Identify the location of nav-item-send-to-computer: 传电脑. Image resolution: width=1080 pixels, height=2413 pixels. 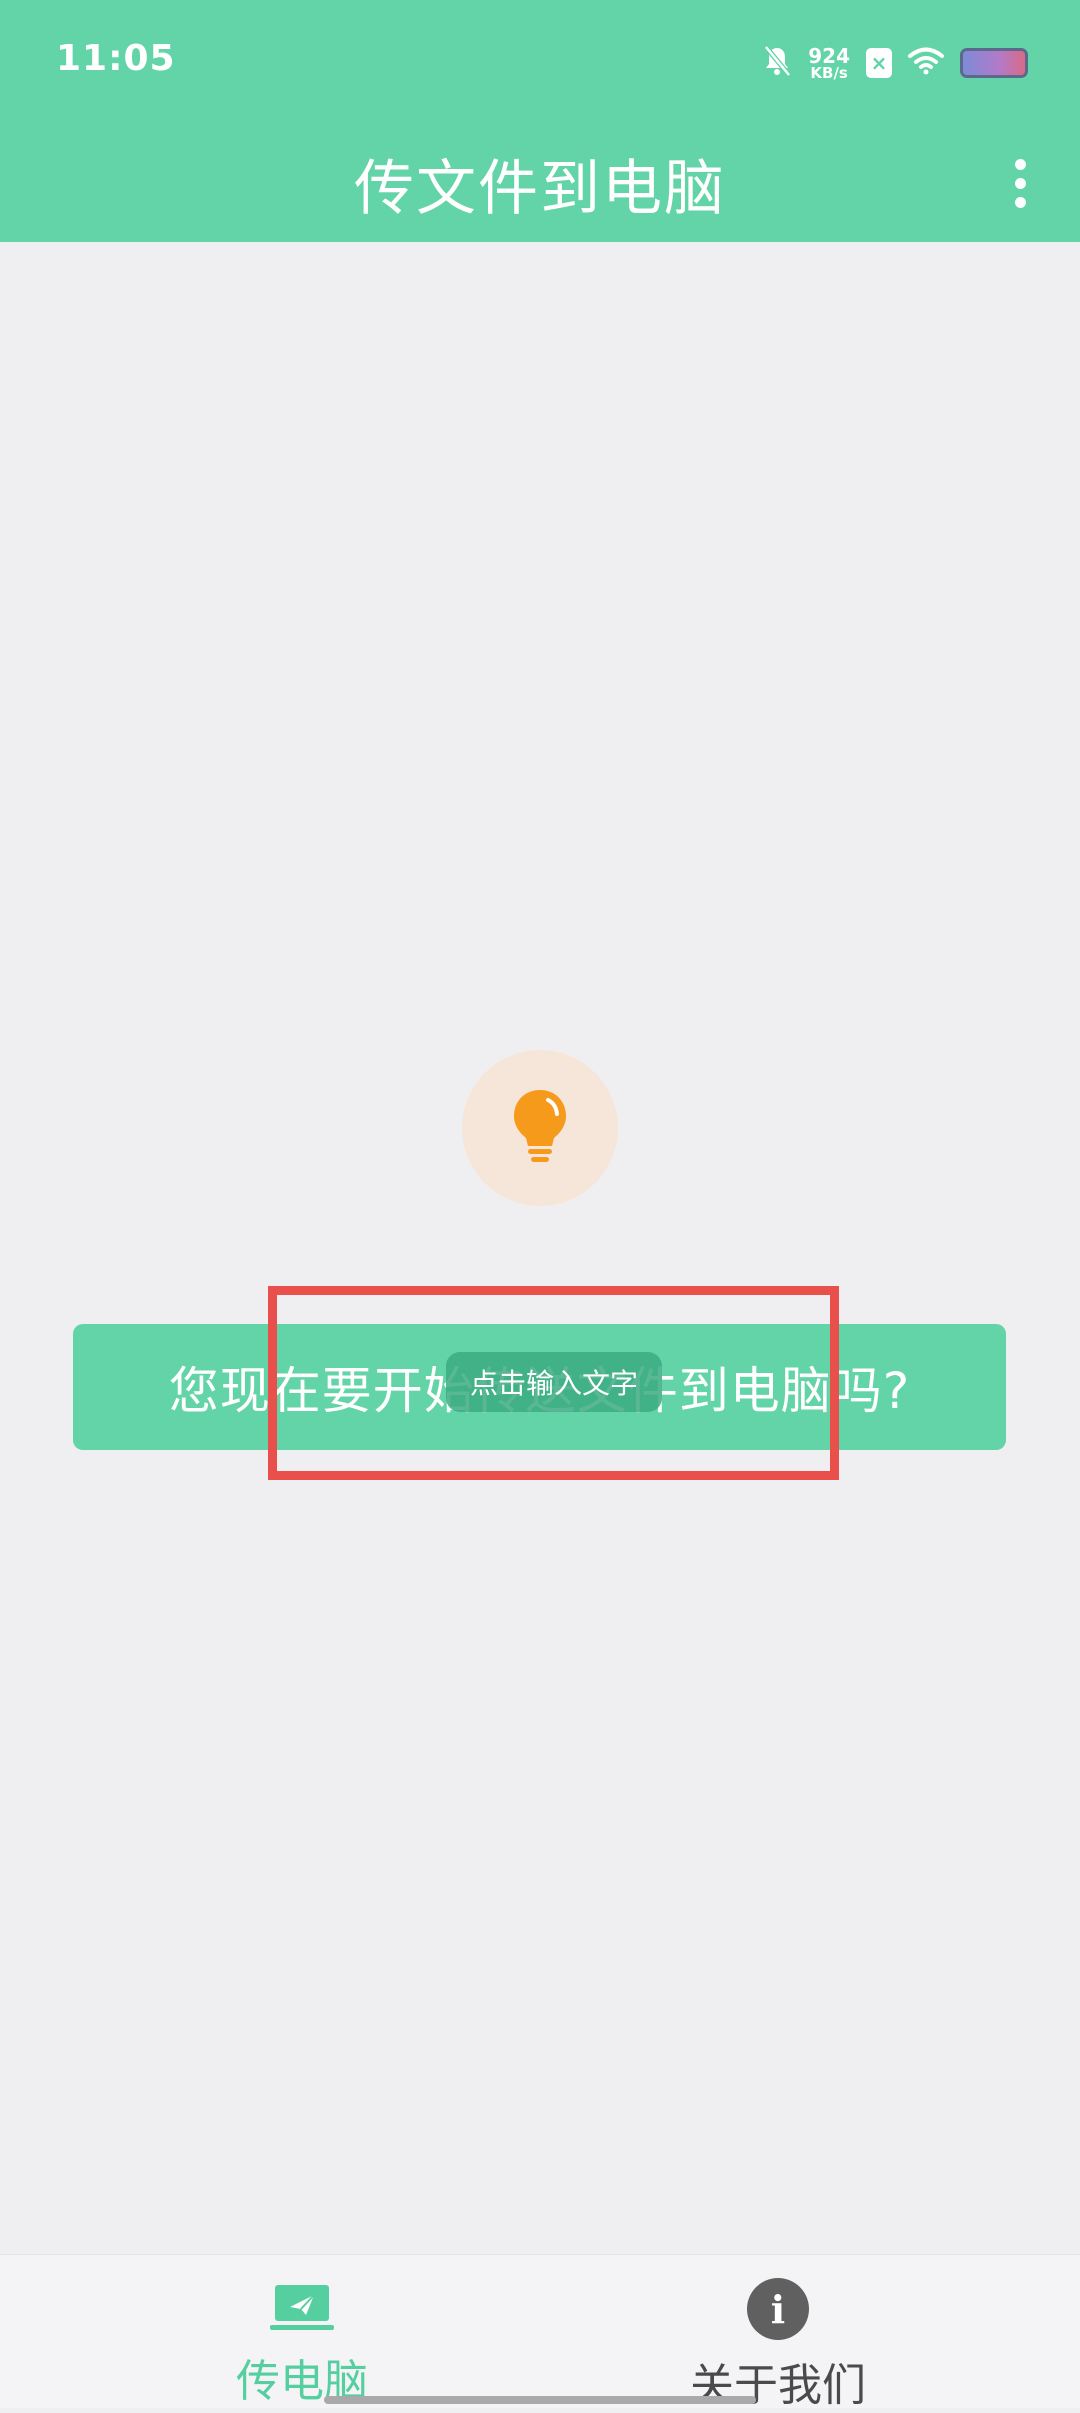
(302, 2332).